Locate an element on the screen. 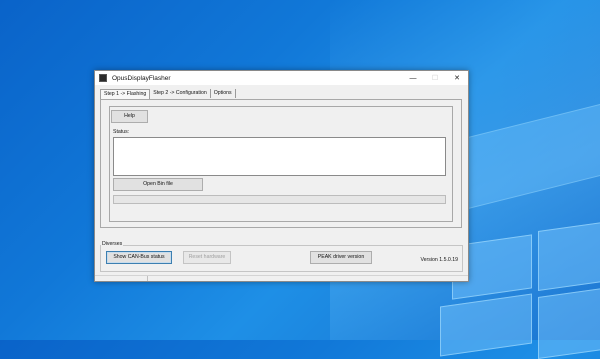  minimize-button: — is located at coordinates (413, 78).